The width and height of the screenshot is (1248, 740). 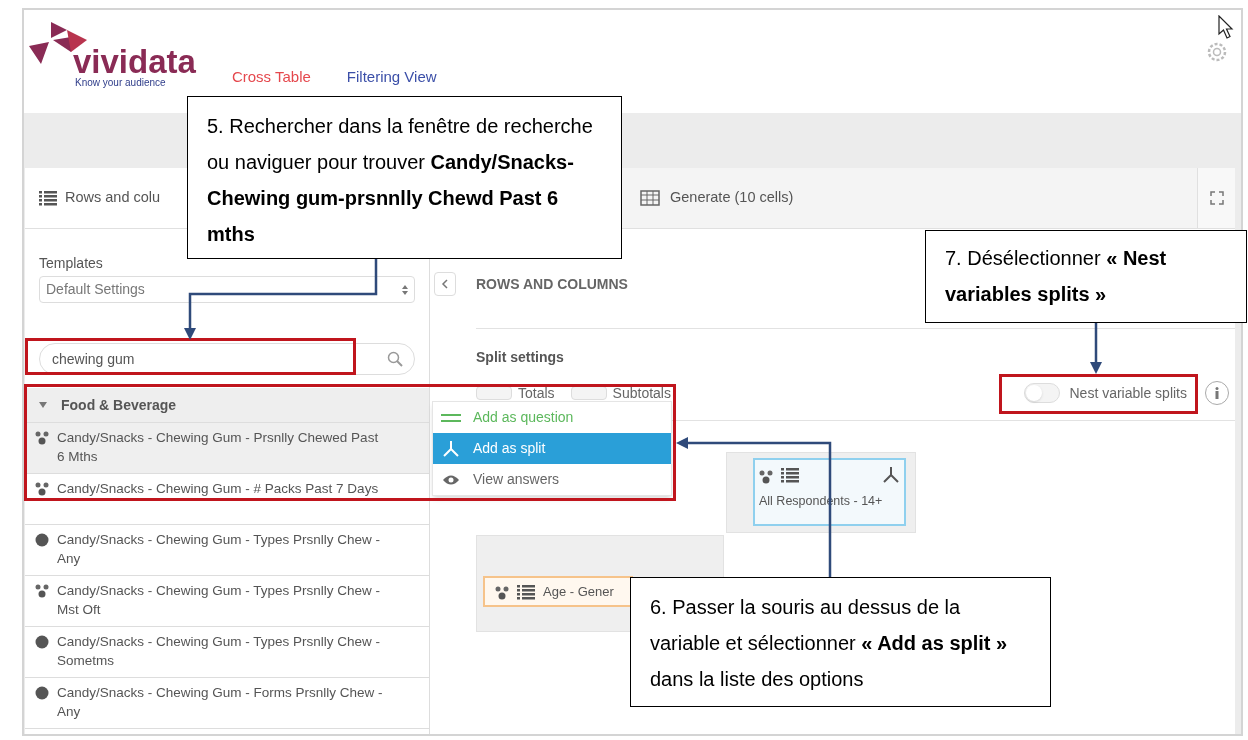 What do you see at coordinates (641, 393) in the screenshot?
I see `checkbox-label: Subtotals` at bounding box center [641, 393].